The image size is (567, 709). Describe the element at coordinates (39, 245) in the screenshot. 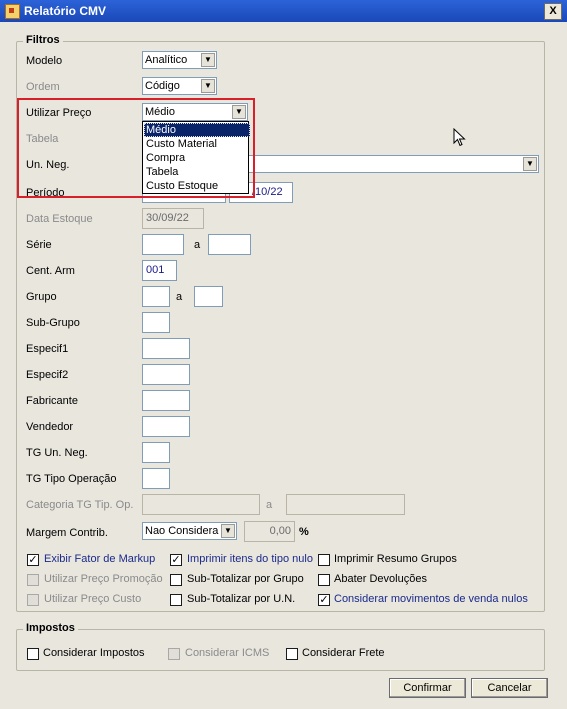

I see `serie-label: Série` at that location.